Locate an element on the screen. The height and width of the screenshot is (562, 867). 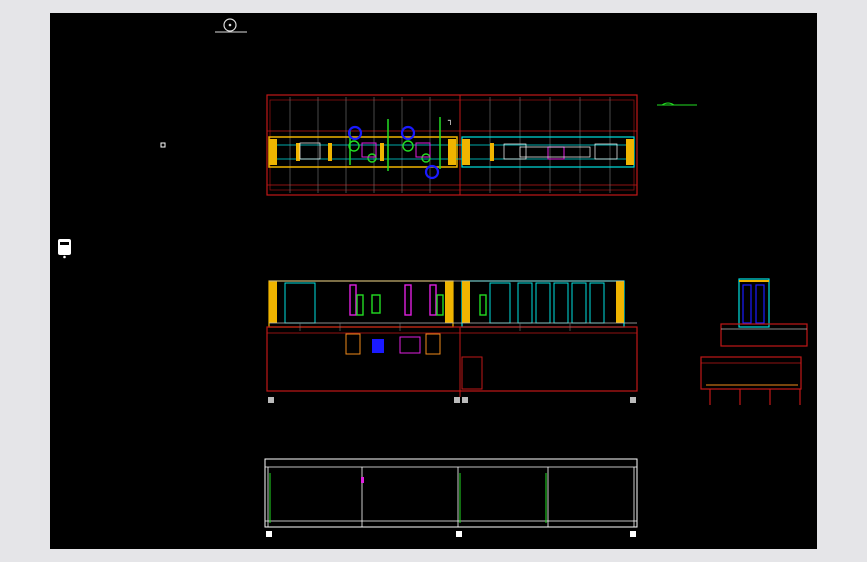
side-view is located at coordinates (754, 341).